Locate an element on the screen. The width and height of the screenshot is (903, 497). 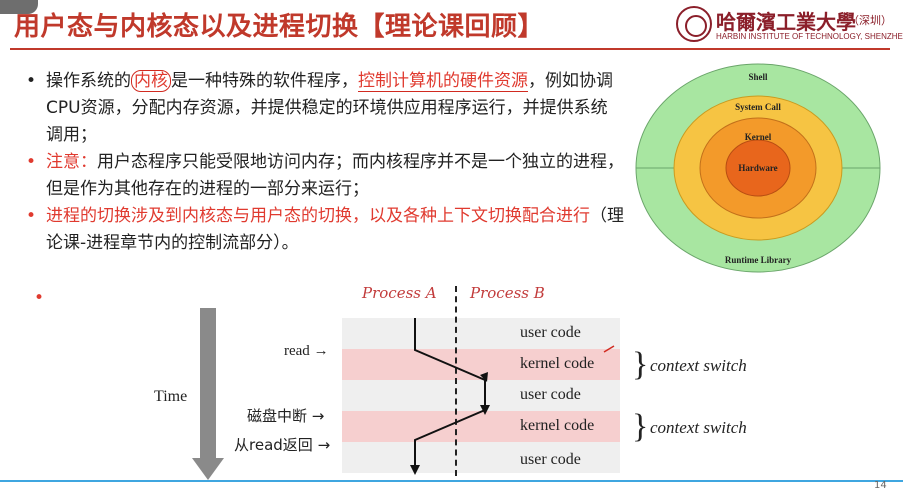
annotation-mark is located at coordinates (609, 349).